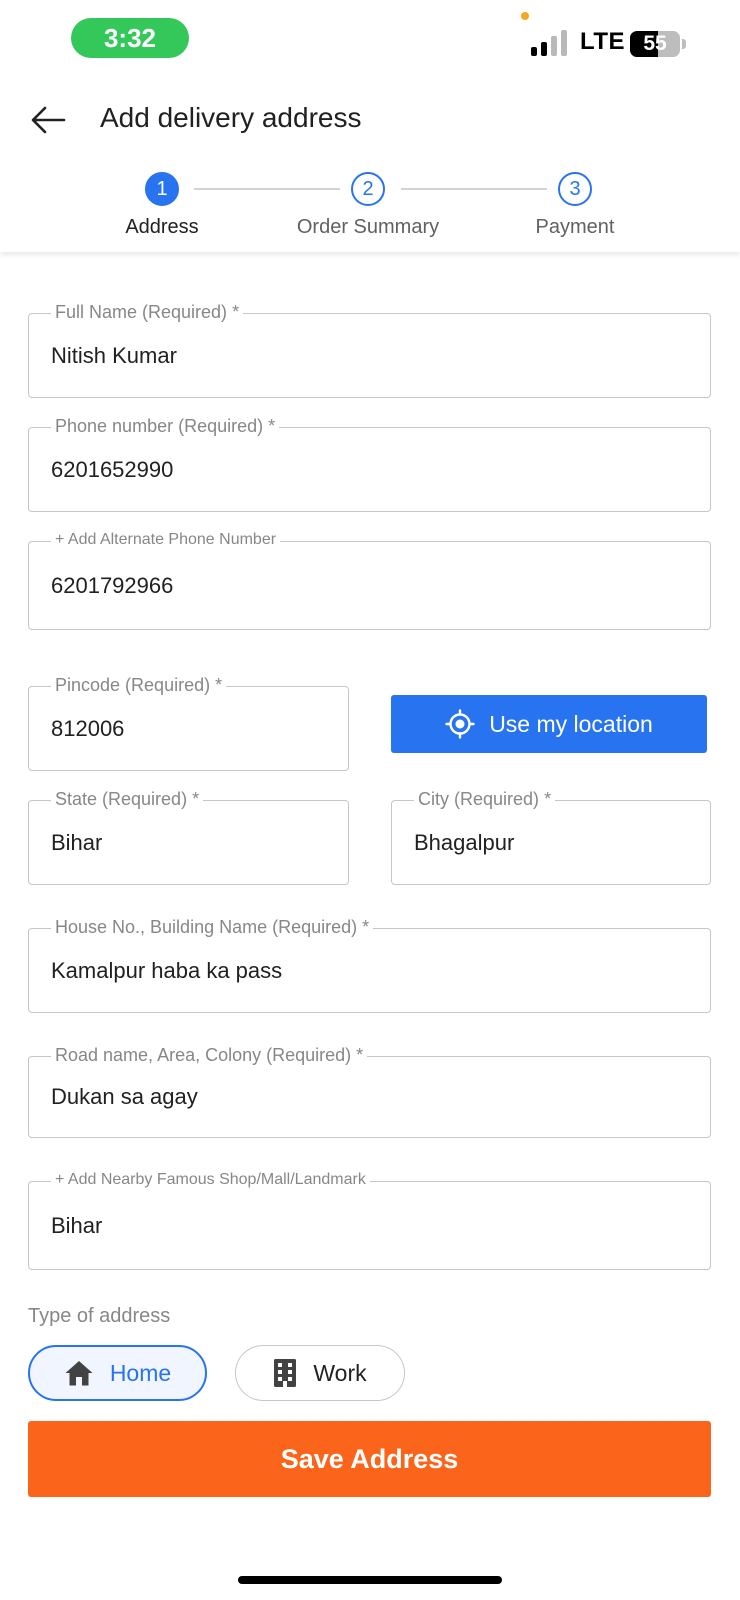 The height and width of the screenshot is (1600, 740). I want to click on alternate-phone-value: 6201792966, so click(112, 585).